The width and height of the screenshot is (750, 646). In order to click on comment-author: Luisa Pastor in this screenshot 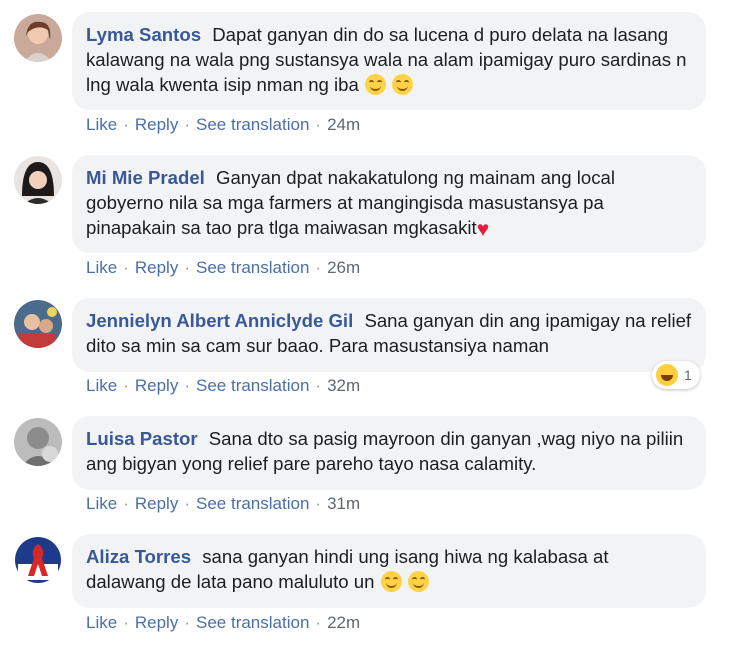, I will do `click(142, 438)`.